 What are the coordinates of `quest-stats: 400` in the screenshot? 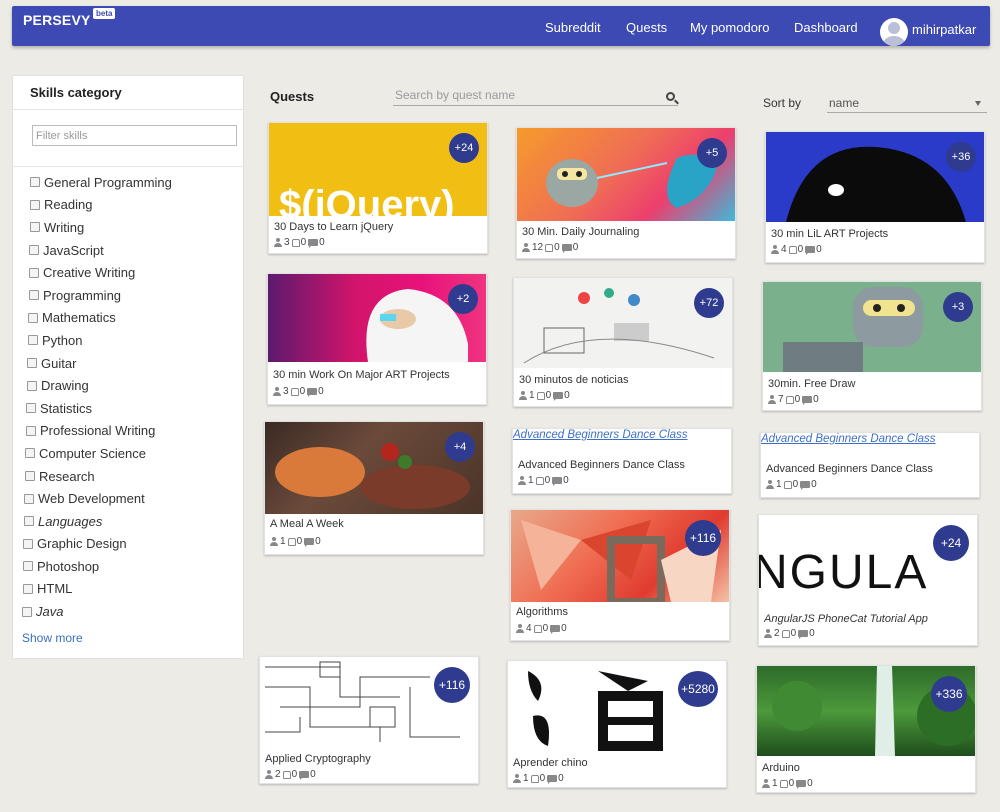 It's located at (541, 628).